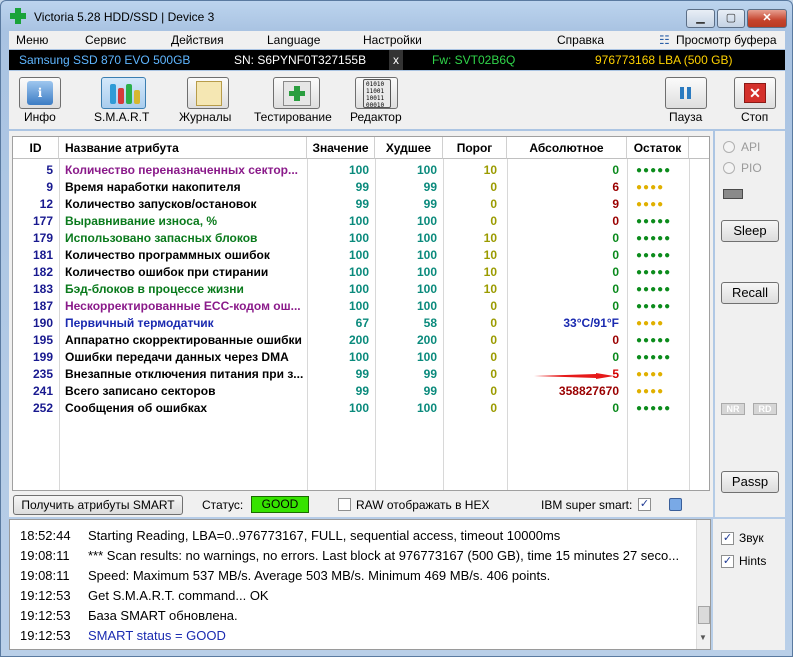  What do you see at coordinates (729, 147) in the screenshot?
I see `api-radio` at bounding box center [729, 147].